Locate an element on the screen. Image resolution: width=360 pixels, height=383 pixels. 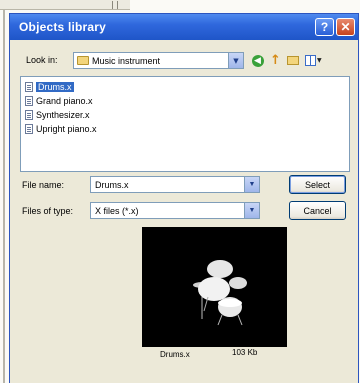
background-toolbar-strip is located at coordinates (65, 5).